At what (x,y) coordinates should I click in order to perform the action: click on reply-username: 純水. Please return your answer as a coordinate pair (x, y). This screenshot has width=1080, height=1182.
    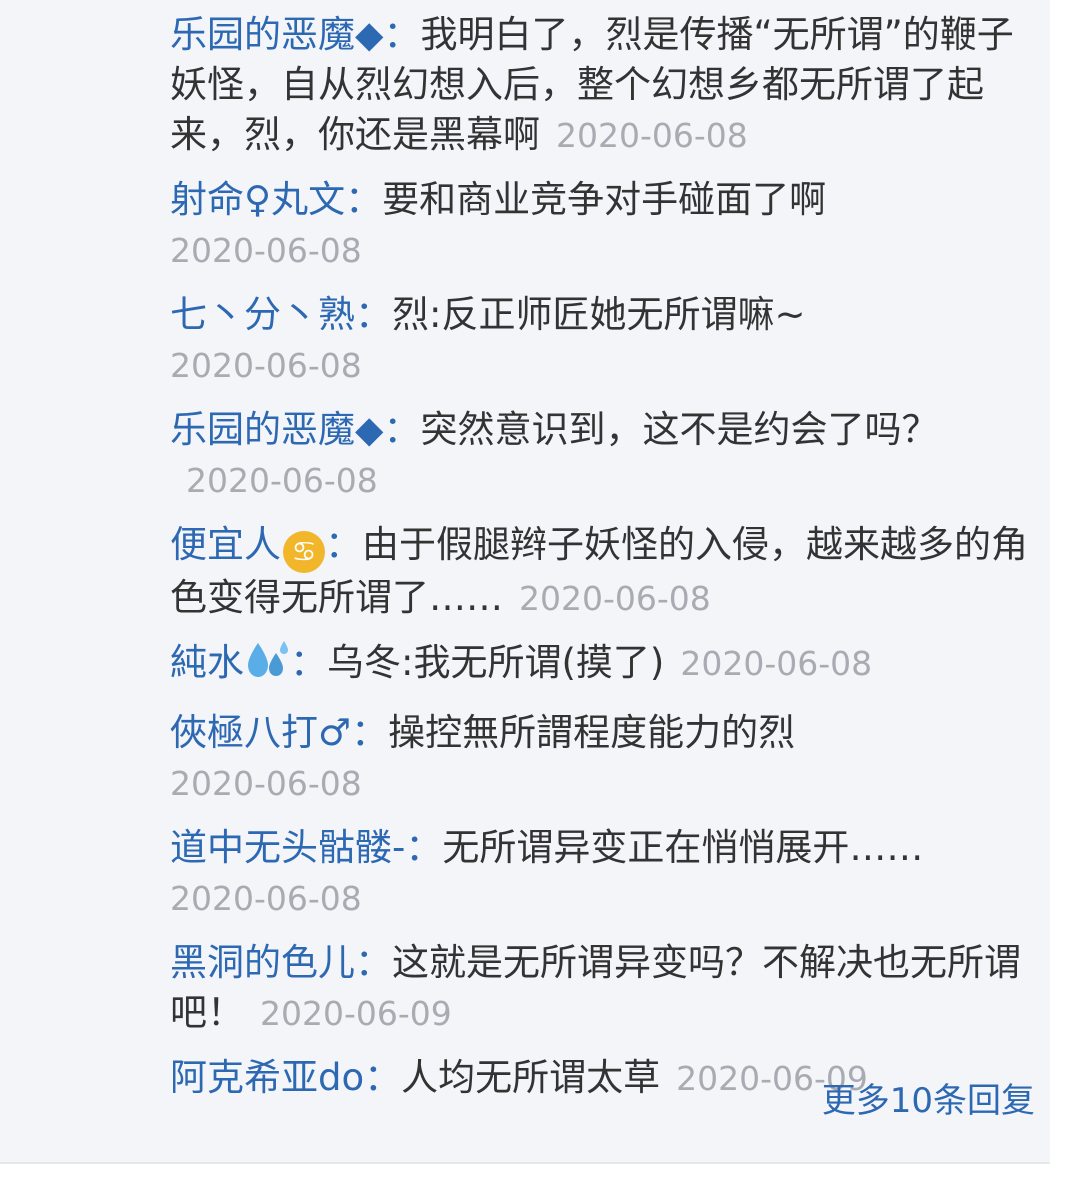
    Looking at the image, I should click on (207, 662).